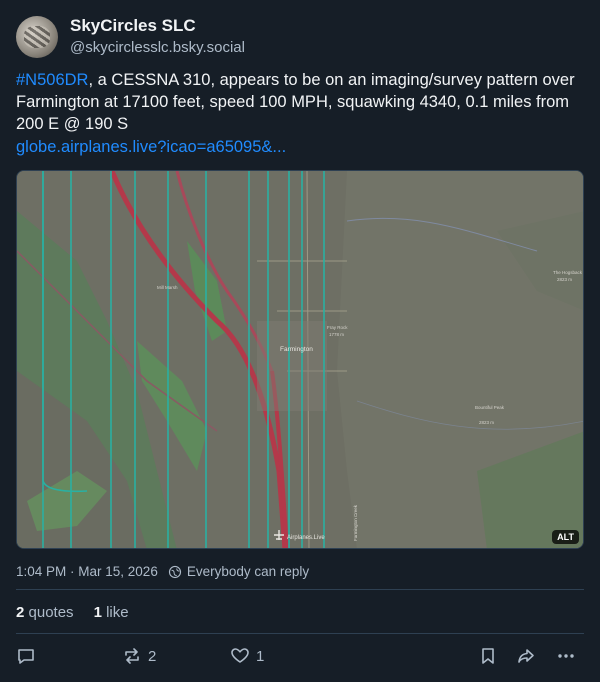  What do you see at coordinates (82, 612) in the screenshot?
I see `post-stats: 2 quotes 1 like` at bounding box center [82, 612].